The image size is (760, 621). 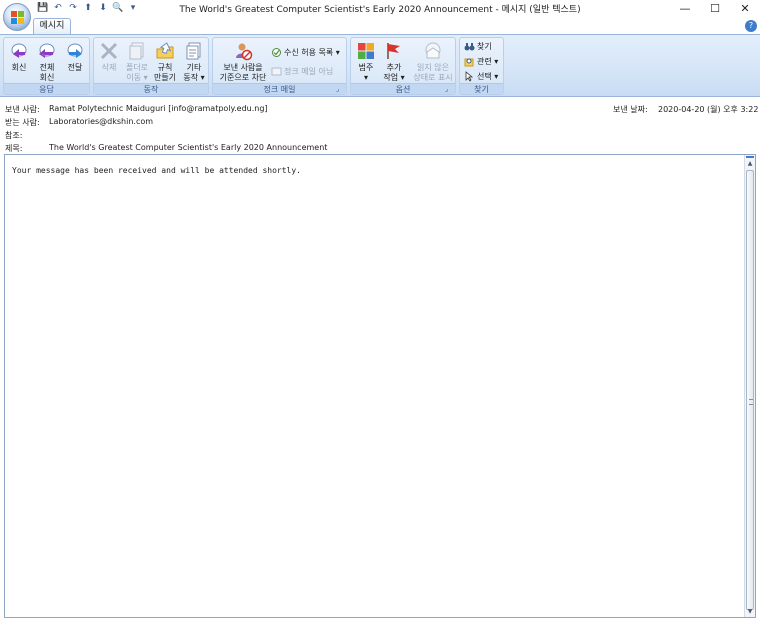 I want to click on from-label: 보낸 사람:, so click(x=22, y=109).